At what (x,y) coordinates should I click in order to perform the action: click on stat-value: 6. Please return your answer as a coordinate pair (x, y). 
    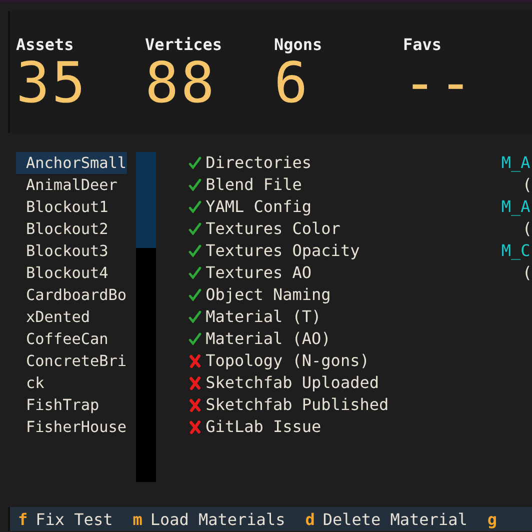
    Looking at the image, I should click on (292, 84).